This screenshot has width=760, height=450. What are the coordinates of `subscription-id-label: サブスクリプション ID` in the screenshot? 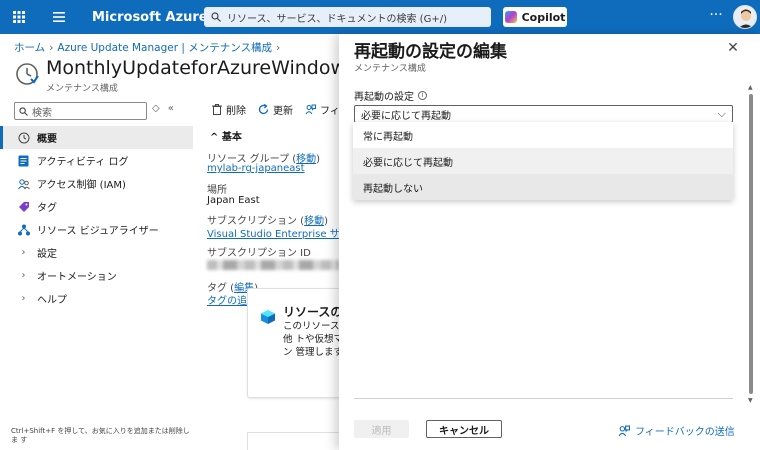 It's located at (259, 253).